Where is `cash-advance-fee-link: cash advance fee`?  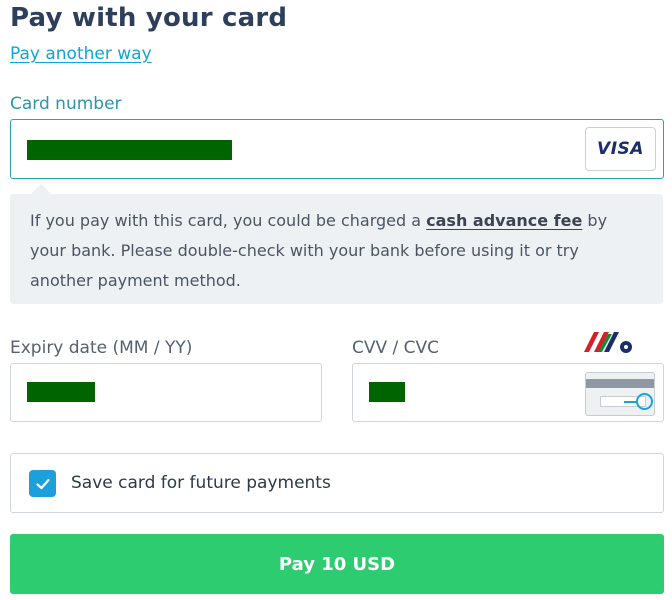 cash-advance-fee-link: cash advance fee is located at coordinates (504, 220).